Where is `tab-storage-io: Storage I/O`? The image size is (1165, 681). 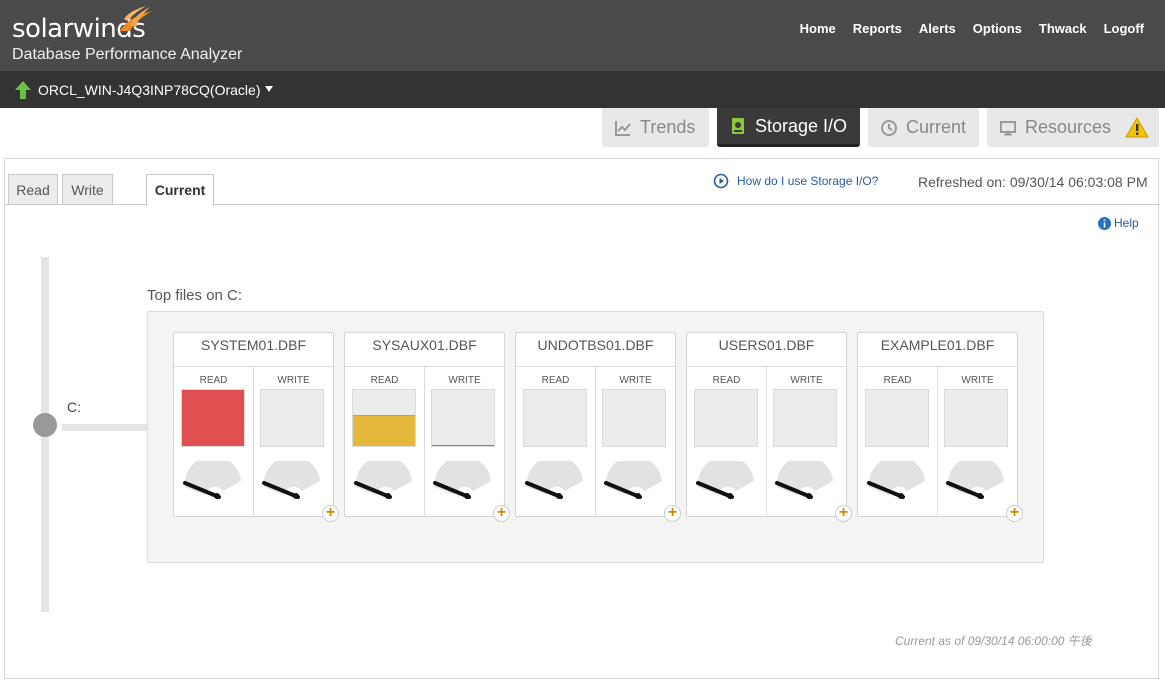
tab-storage-io: Storage I/O is located at coordinates (788, 127).